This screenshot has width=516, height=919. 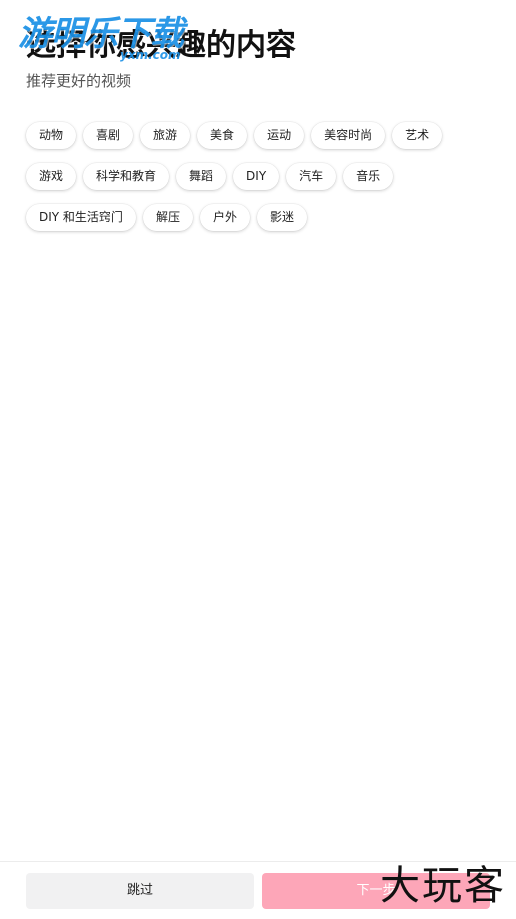 I want to click on skip-button: 跳过, so click(x=140, y=891).